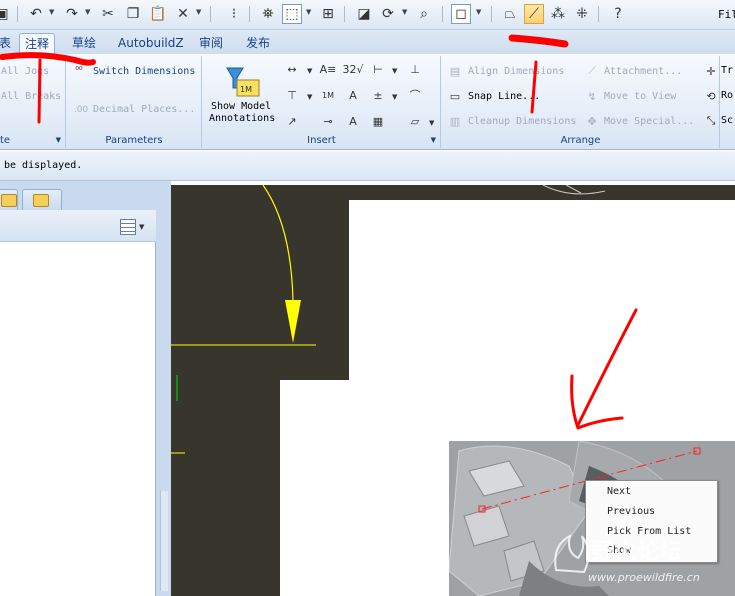 Image resolution: width=735 pixels, height=596 pixels. Describe the element at coordinates (353, 69) in the screenshot. I see `surface-finish-icon: 32 √` at that location.